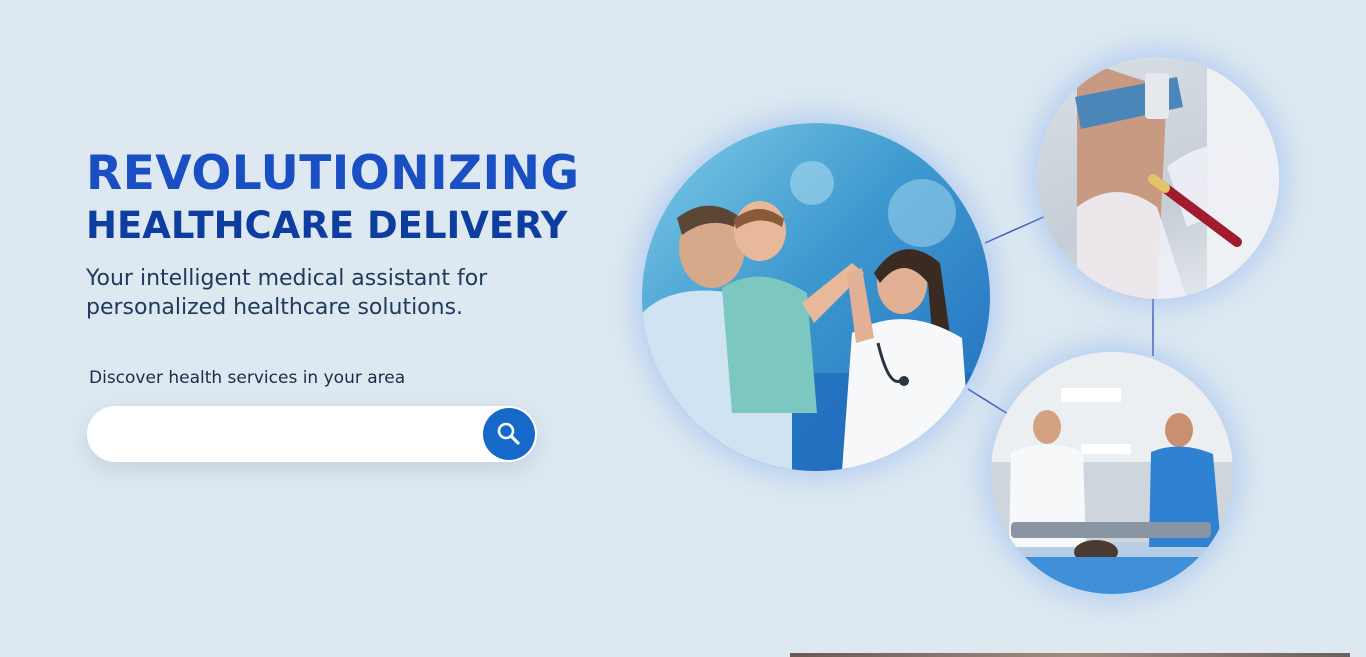 The image size is (1366, 657). What do you see at coordinates (1112, 473) in the screenshot?
I see `hospital-ward-photo` at bounding box center [1112, 473].